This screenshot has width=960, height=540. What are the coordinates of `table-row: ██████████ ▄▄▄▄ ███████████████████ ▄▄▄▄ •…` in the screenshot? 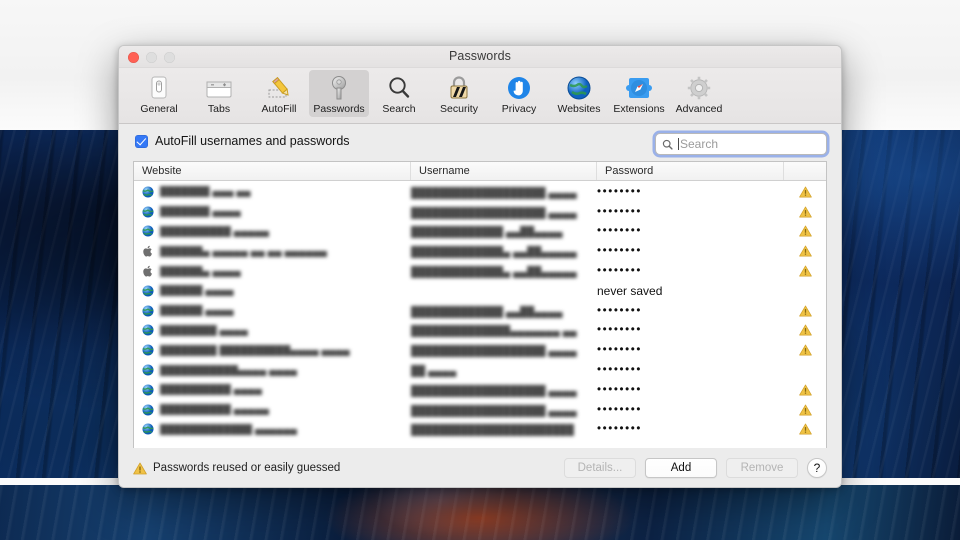 It's located at (480, 390).